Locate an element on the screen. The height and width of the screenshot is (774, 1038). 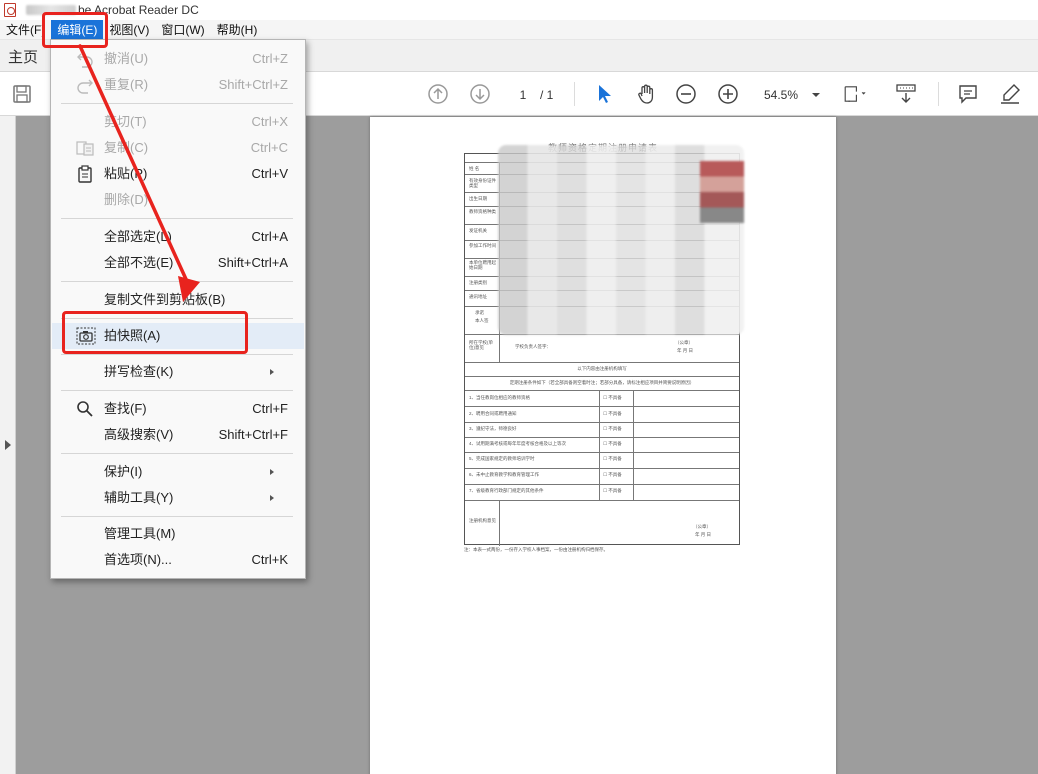
annotation-box-edit-menu is located at coordinates (75, 30).